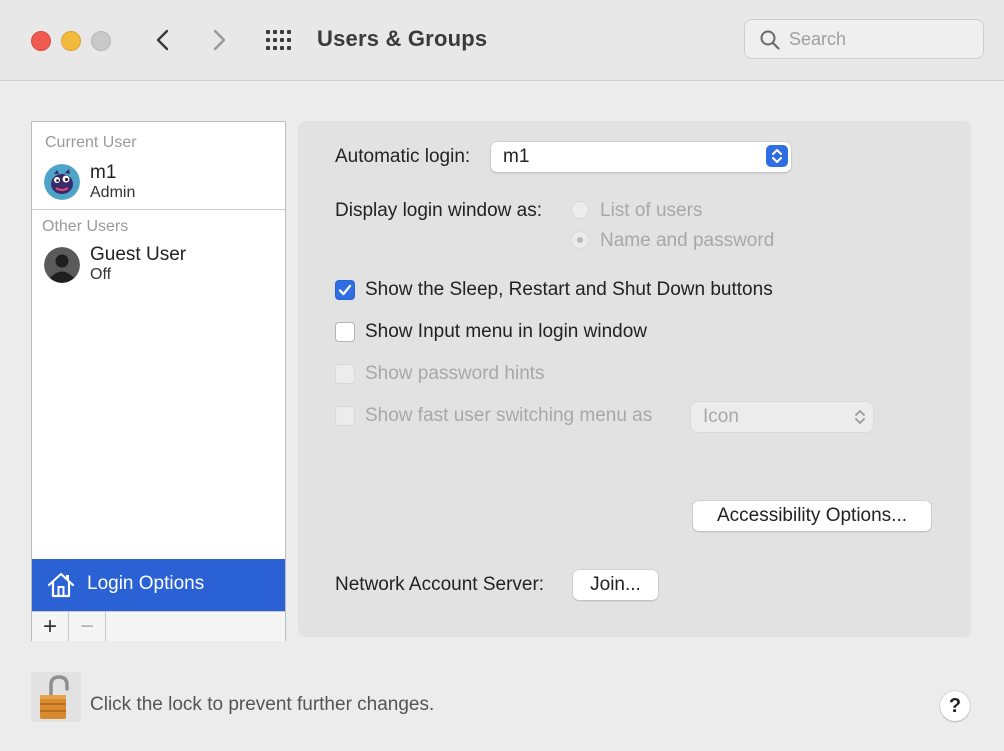  Describe the element at coordinates (455, 373) in the screenshot. I see `checkbox-show-password-hints-label: Show password hints` at that location.